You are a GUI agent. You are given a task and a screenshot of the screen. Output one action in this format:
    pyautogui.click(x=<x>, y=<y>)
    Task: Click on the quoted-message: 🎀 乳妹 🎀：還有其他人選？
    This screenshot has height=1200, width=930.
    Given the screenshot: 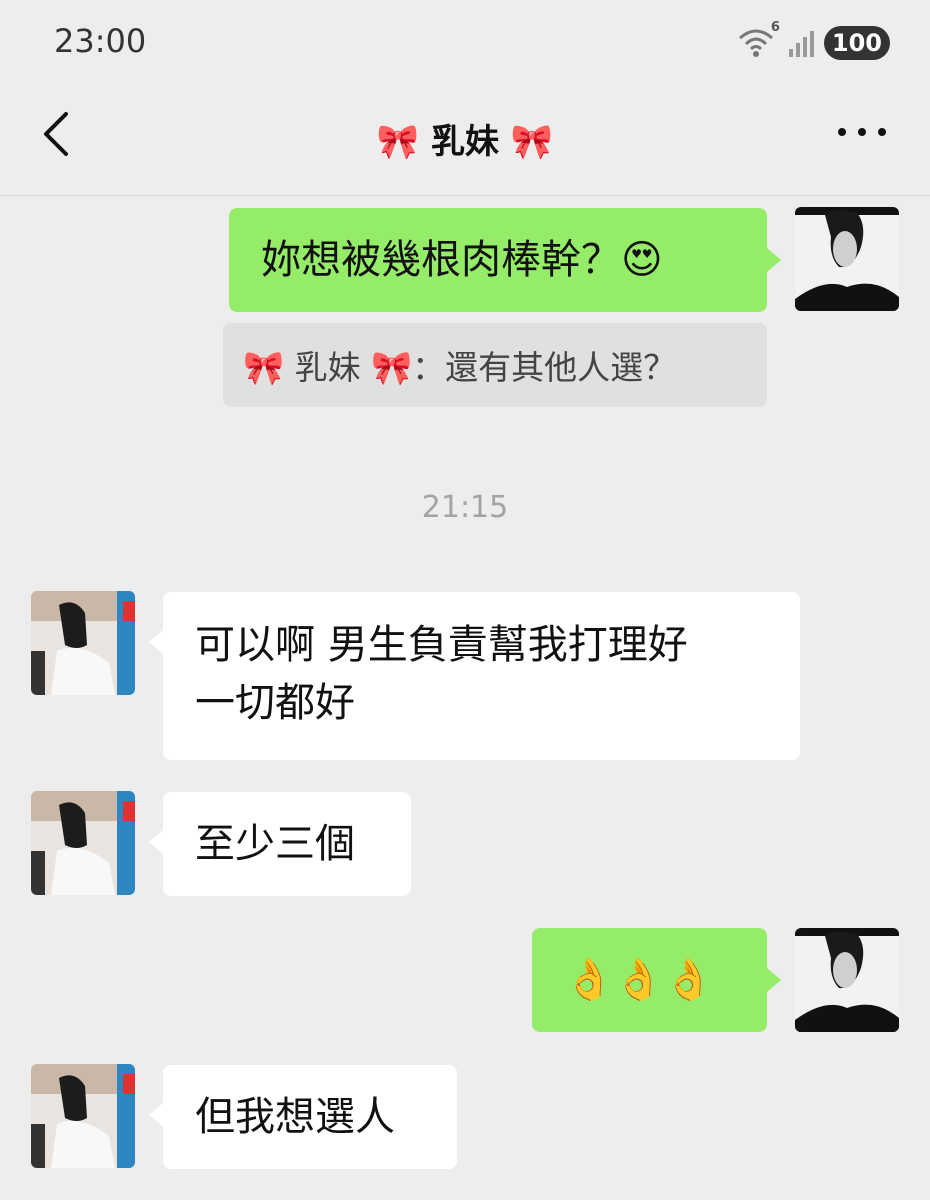 What is the action you would take?
    pyautogui.click(x=495, y=365)
    